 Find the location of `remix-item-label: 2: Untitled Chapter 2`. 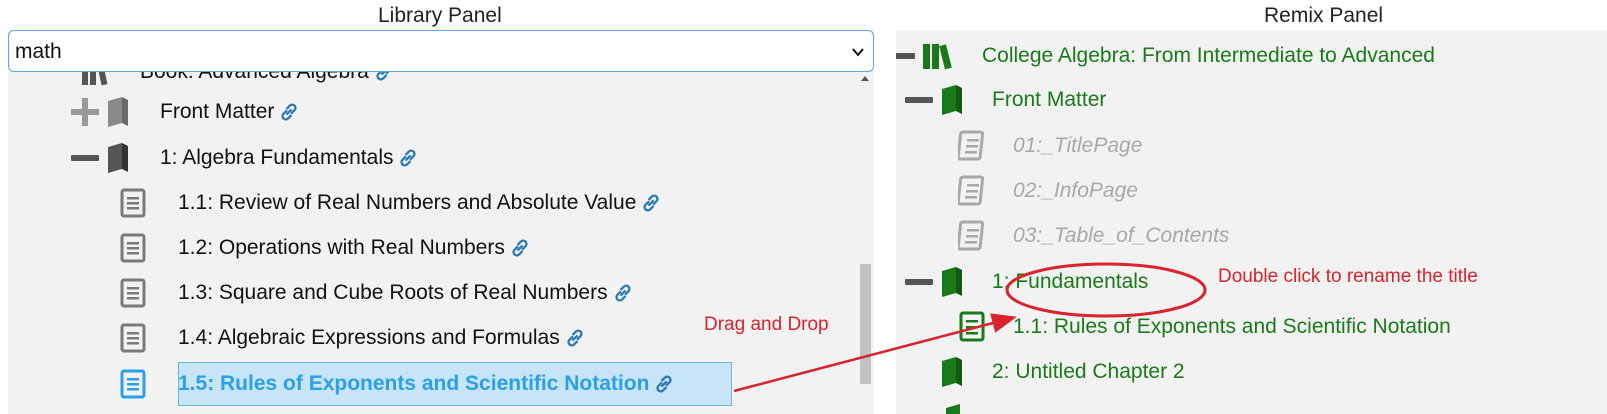

remix-item-label: 2: Untitled Chapter 2 is located at coordinates (1088, 371).